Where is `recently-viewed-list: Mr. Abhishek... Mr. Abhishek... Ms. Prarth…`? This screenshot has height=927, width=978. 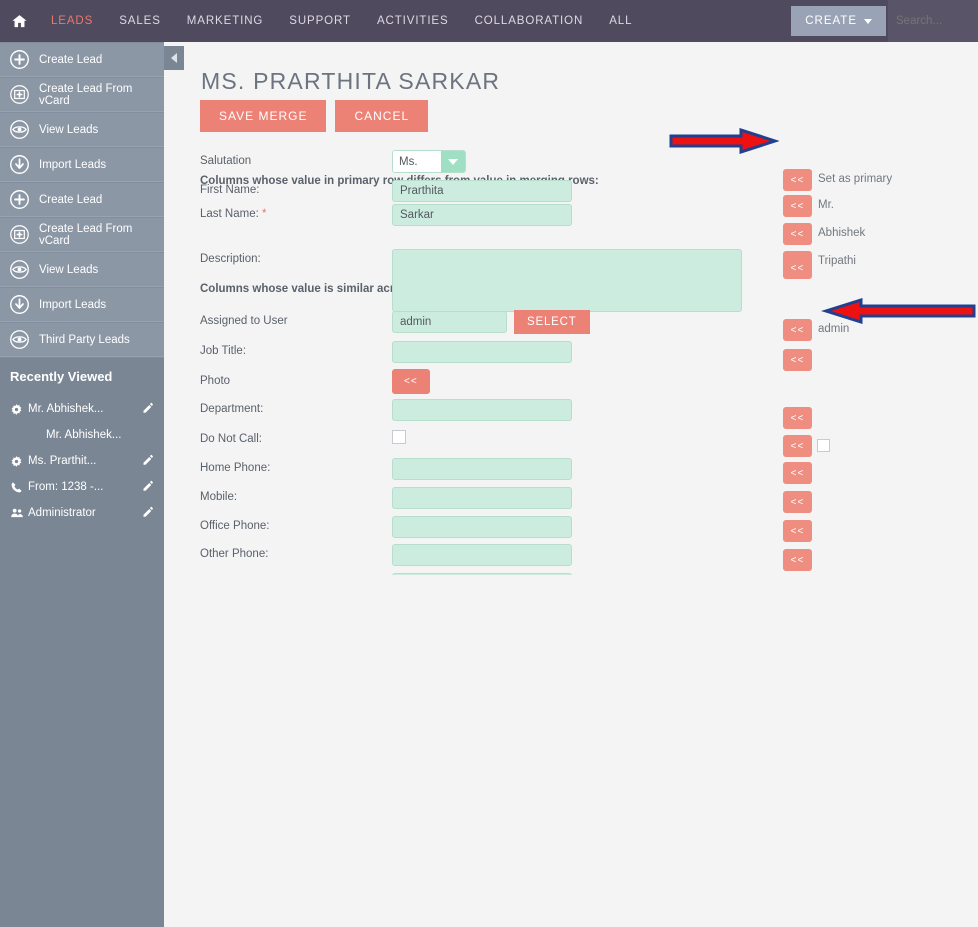
recently-viewed-list: Mr. Abhishek... Mr. Abhishek... Ms. Prarth… is located at coordinates (82, 660).